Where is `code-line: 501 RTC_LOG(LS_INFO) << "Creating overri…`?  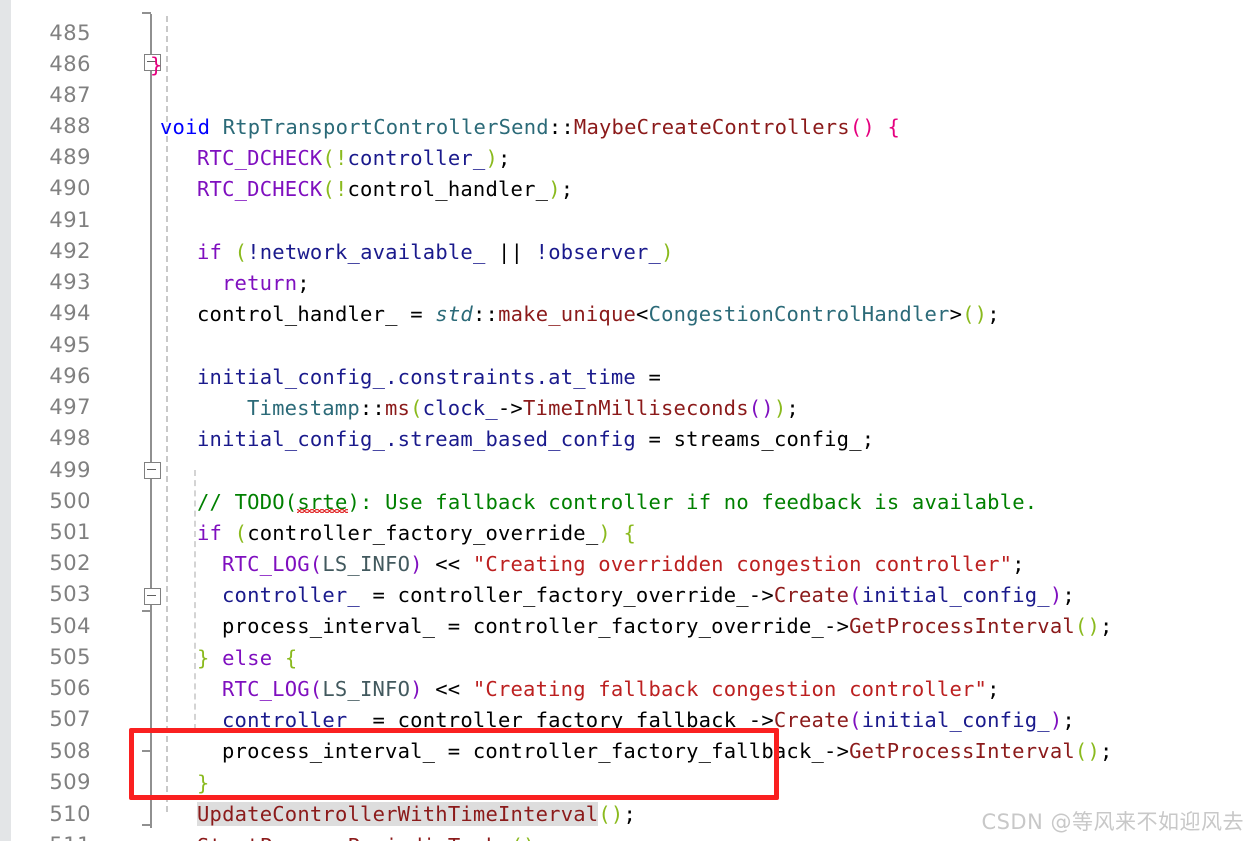
code-line: 501 RTC_LOG(LS_INFO) << "Creating overri… is located at coordinates (634, 530).